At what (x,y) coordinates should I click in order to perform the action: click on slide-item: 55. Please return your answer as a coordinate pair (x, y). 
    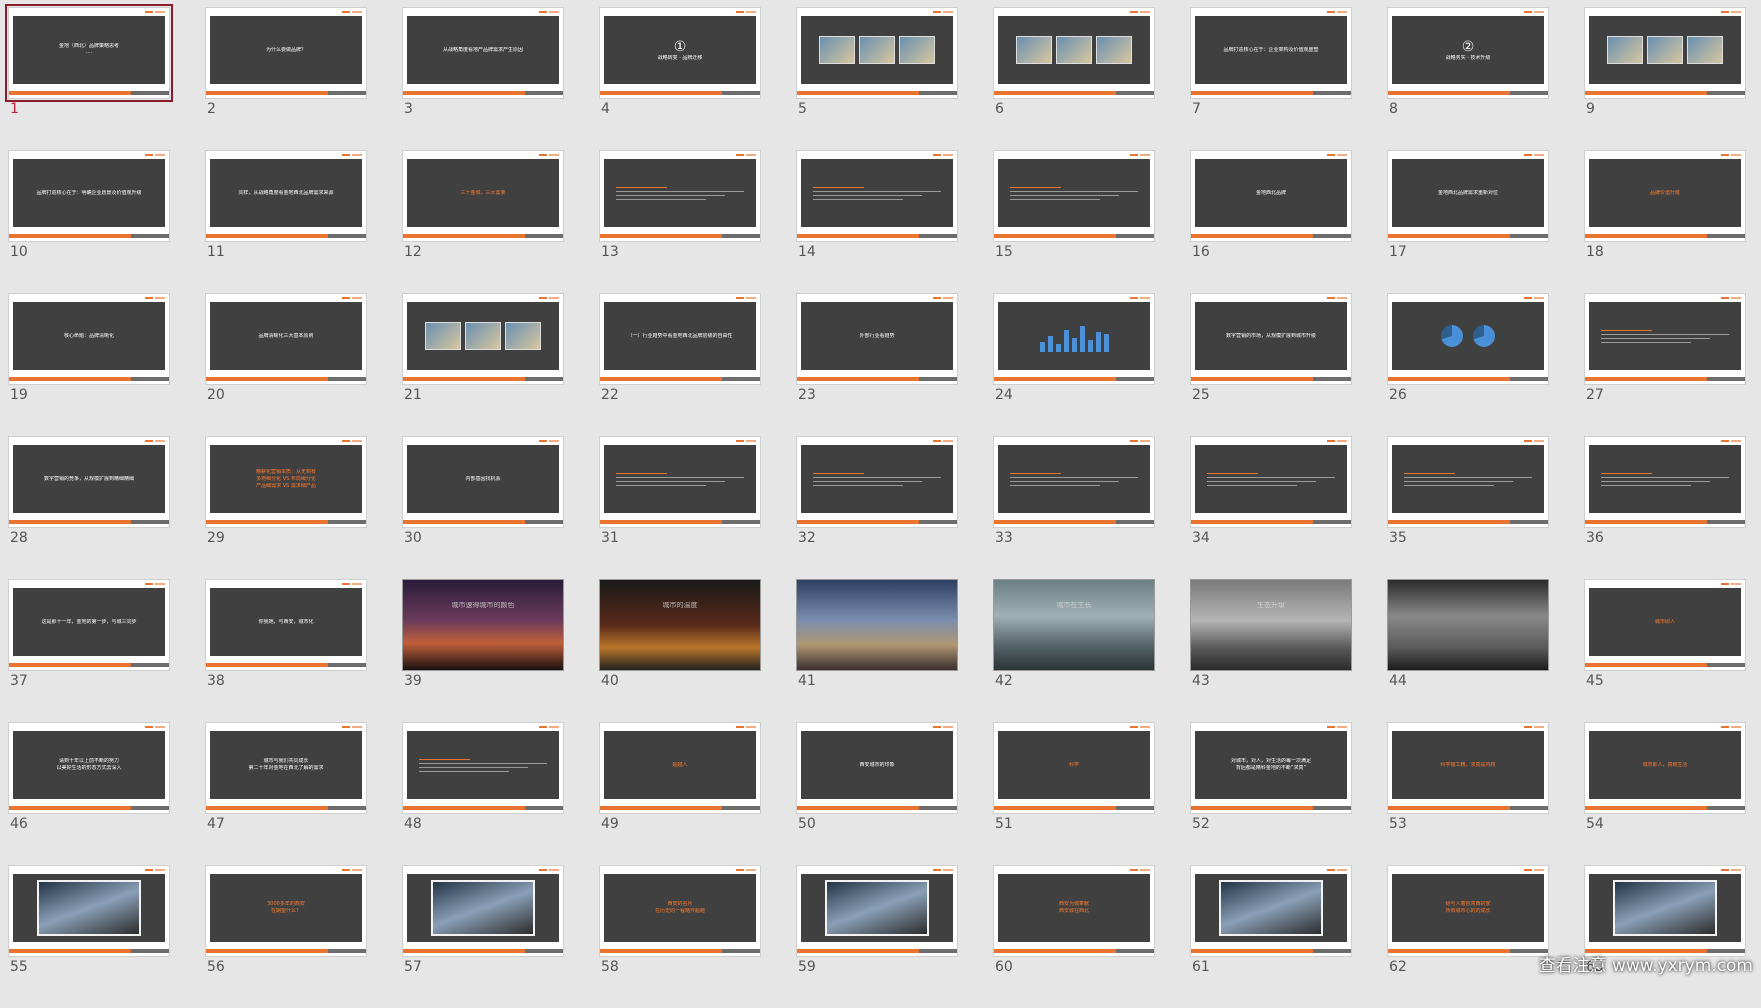
    Looking at the image, I should click on (89, 936).